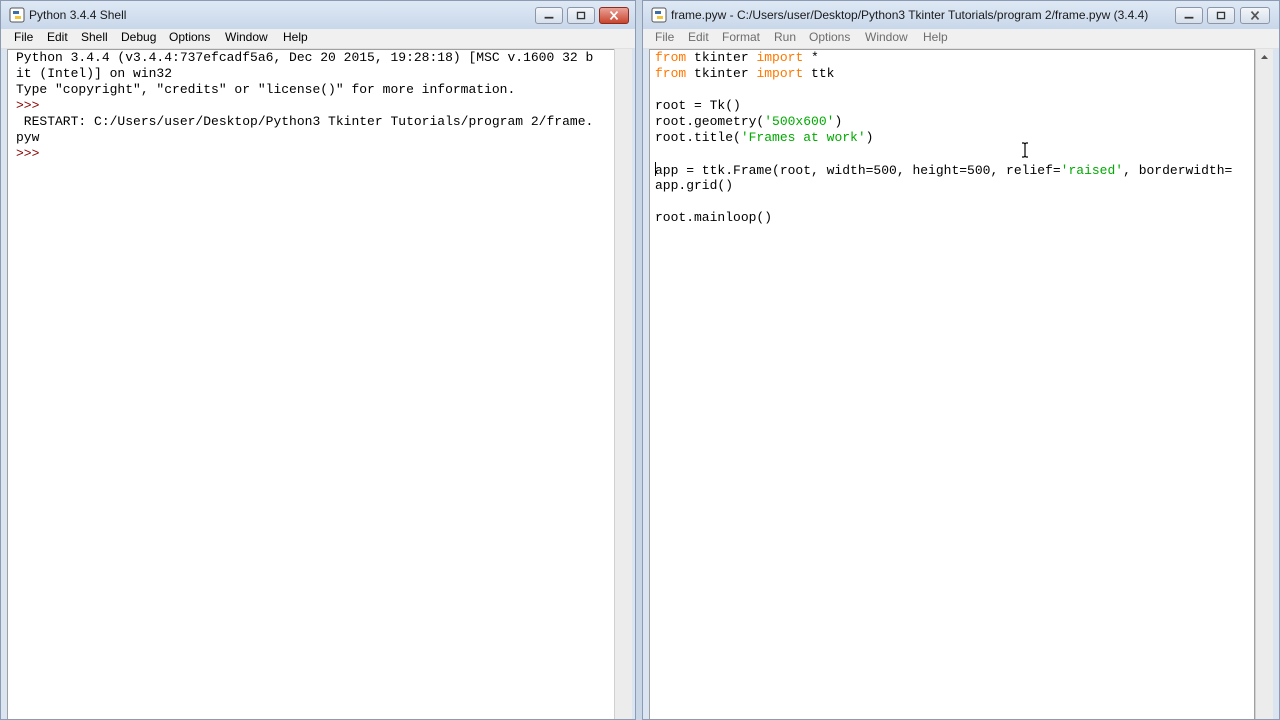  What do you see at coordinates (623, 384) in the screenshot?
I see `shell-scrollbar` at bounding box center [623, 384].